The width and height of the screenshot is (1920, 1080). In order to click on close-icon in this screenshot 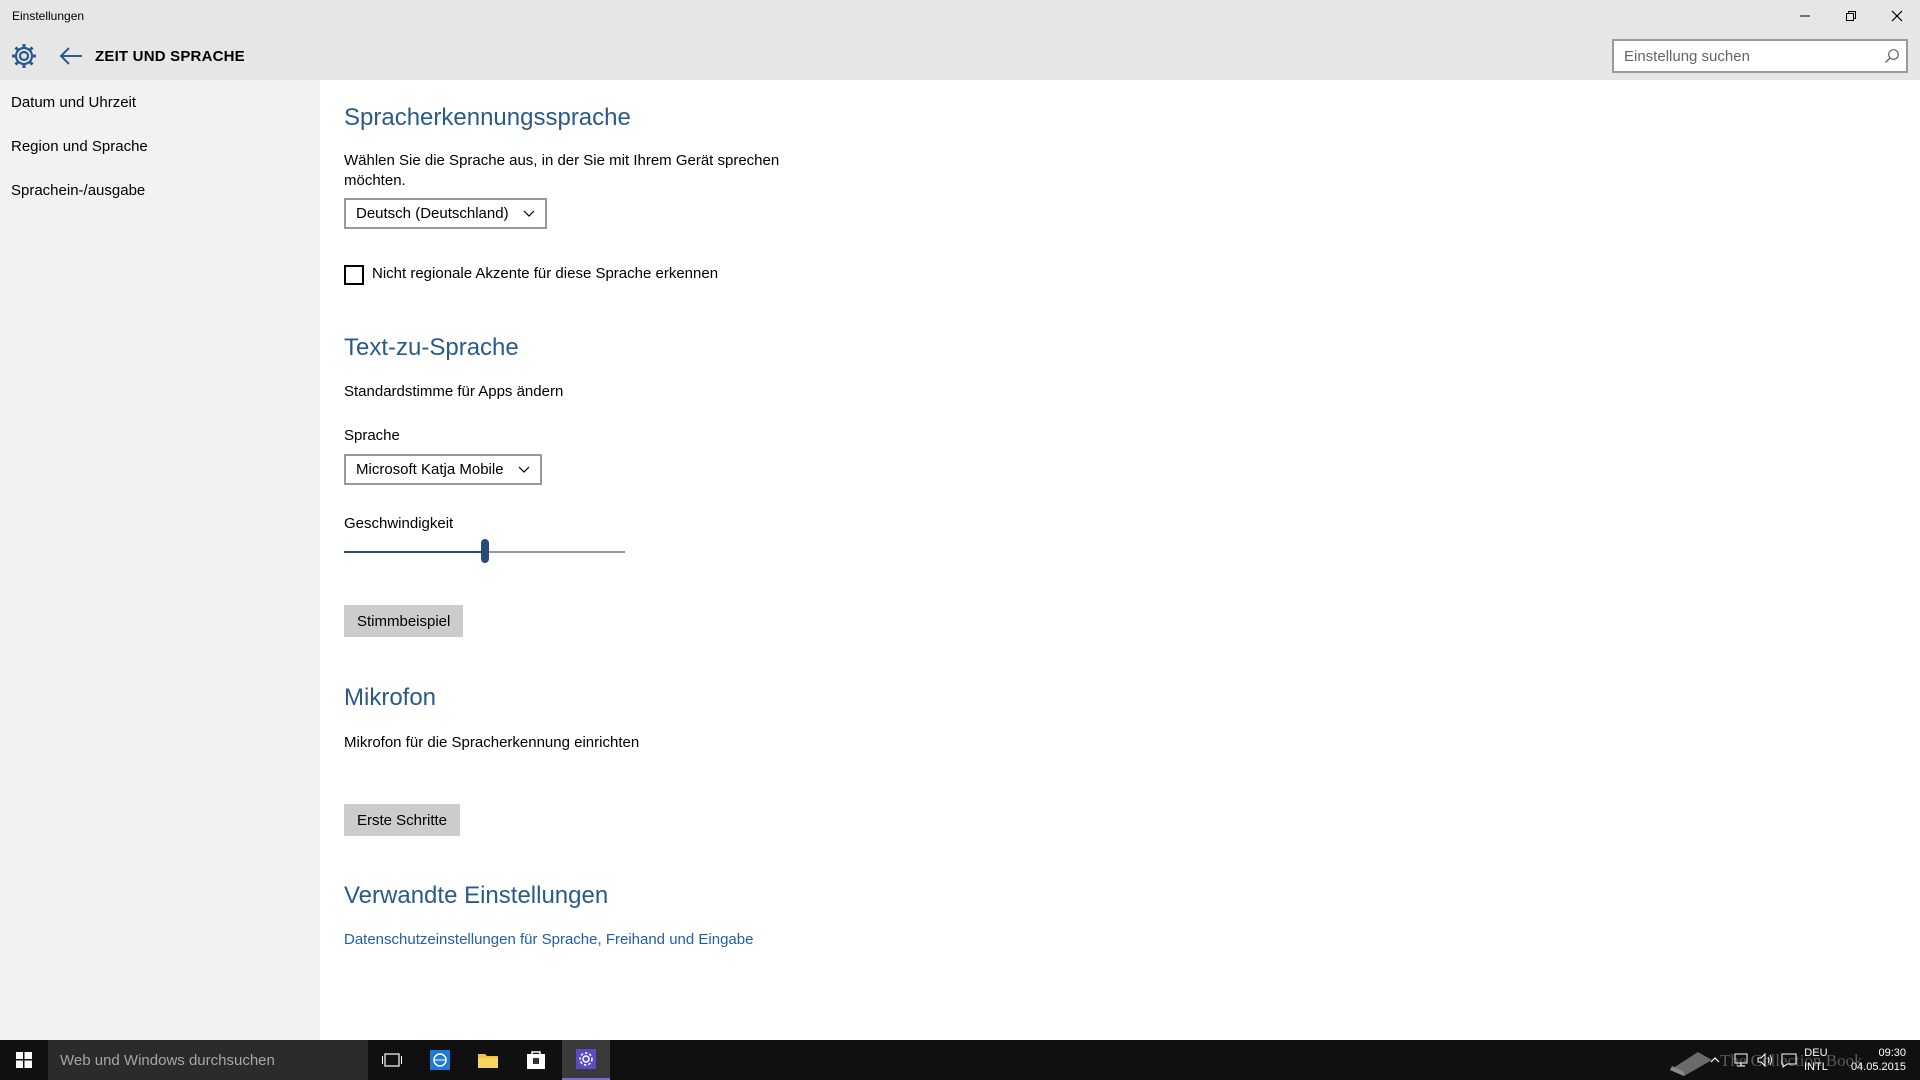, I will do `click(1897, 16)`.